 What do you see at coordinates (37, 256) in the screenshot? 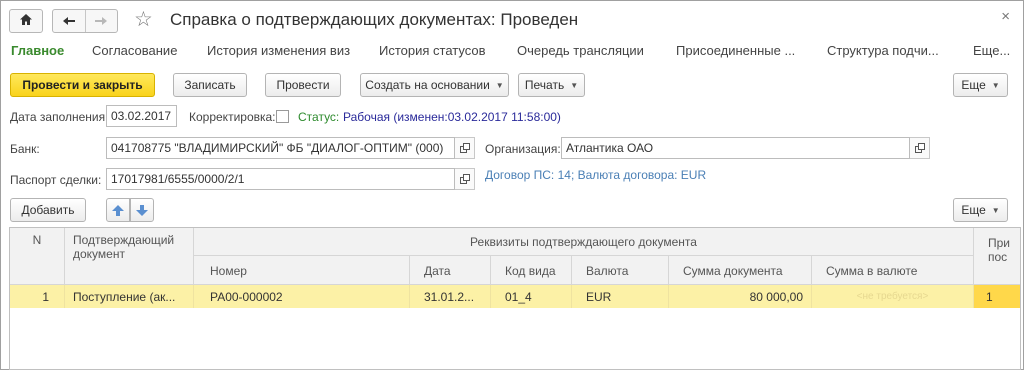
I see `col-header-n: N` at bounding box center [37, 256].